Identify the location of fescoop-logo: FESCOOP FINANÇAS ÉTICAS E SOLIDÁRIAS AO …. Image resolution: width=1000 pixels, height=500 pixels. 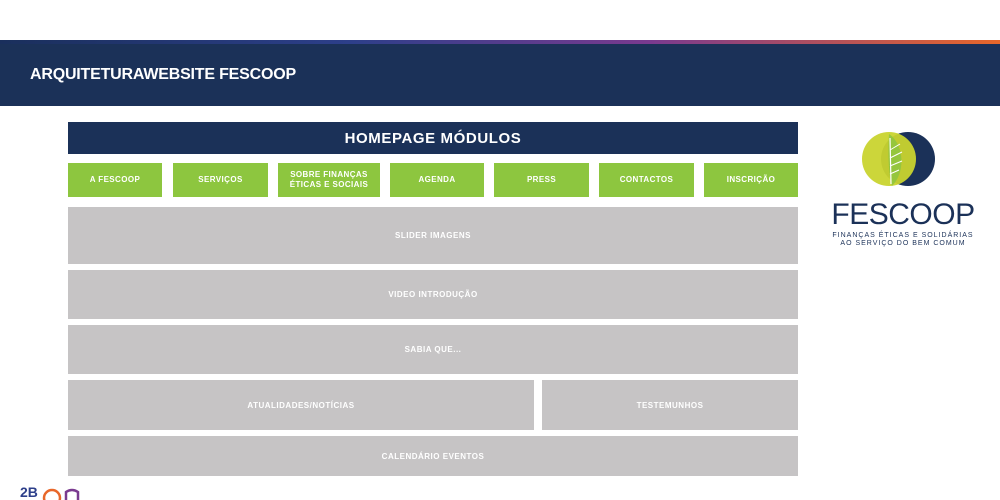
(898, 191).